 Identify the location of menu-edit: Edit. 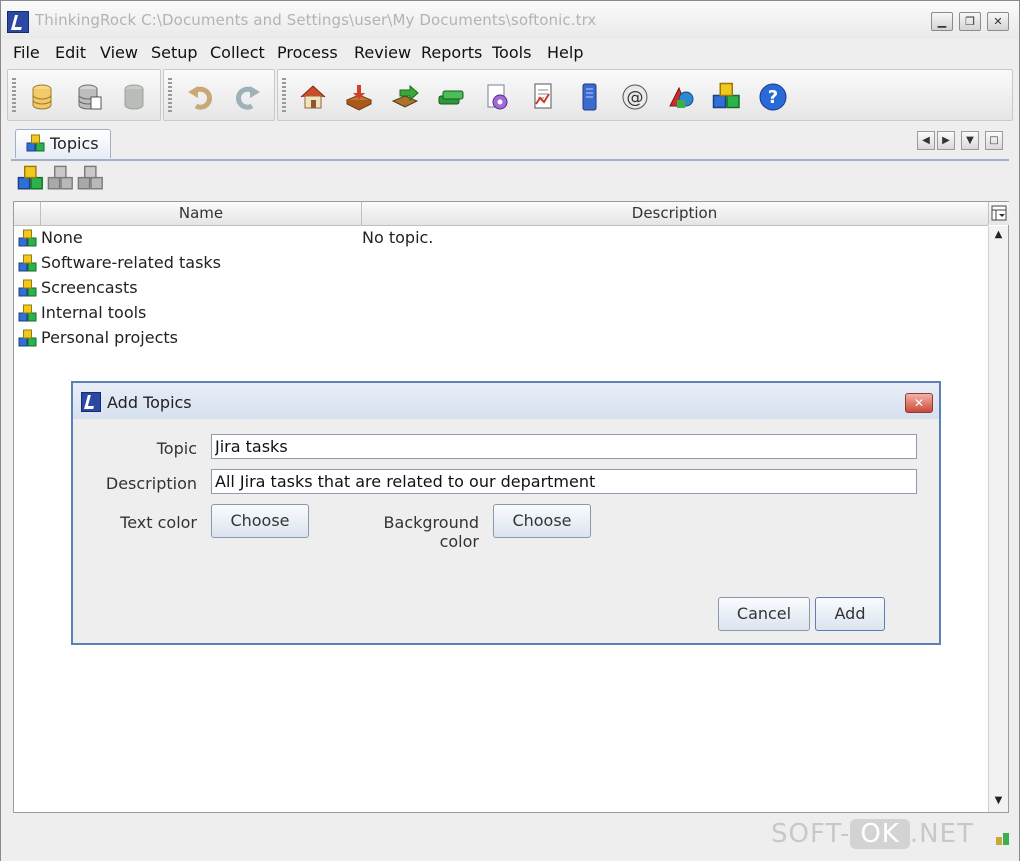
(70, 52).